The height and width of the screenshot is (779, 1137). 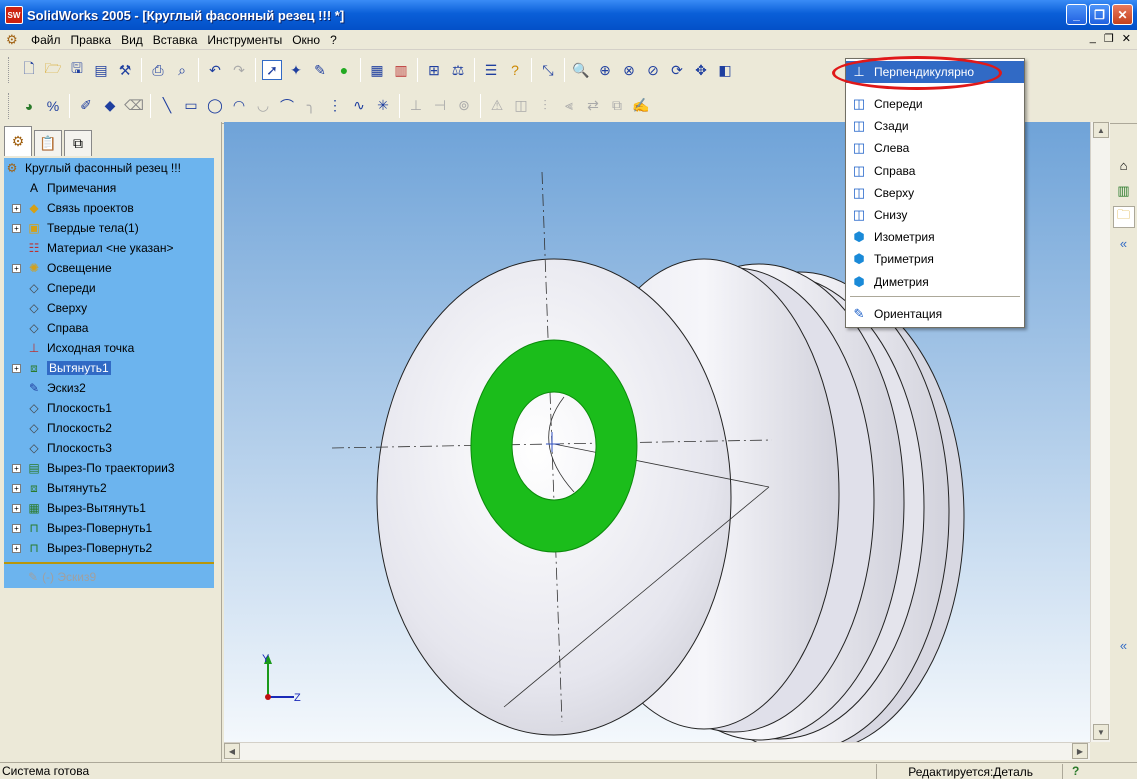 What do you see at coordinates (14, 15) in the screenshot?
I see `solidworks-app-icon: SW` at bounding box center [14, 15].